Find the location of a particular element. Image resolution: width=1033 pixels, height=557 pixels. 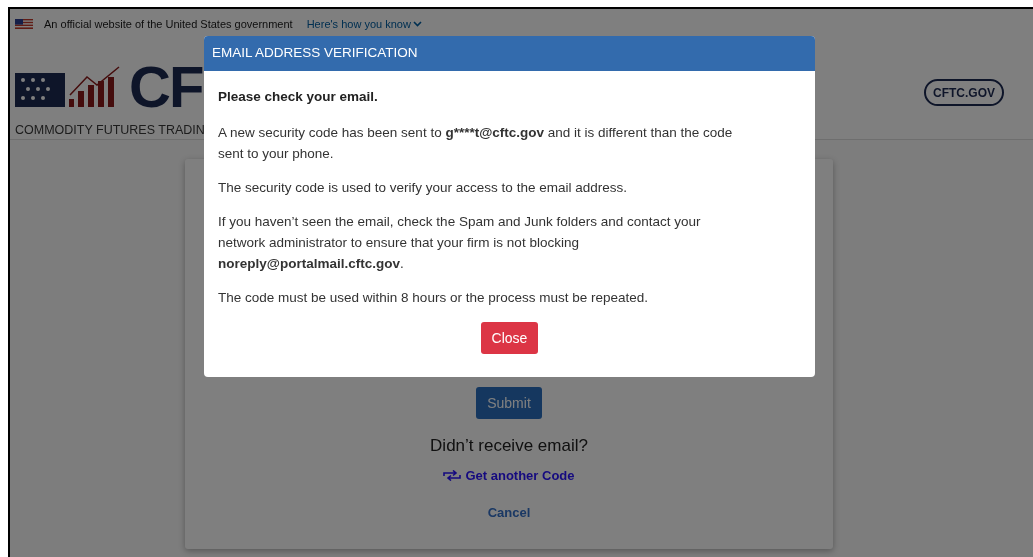

prompt-text: Didn’t receive email? is located at coordinates (509, 446).